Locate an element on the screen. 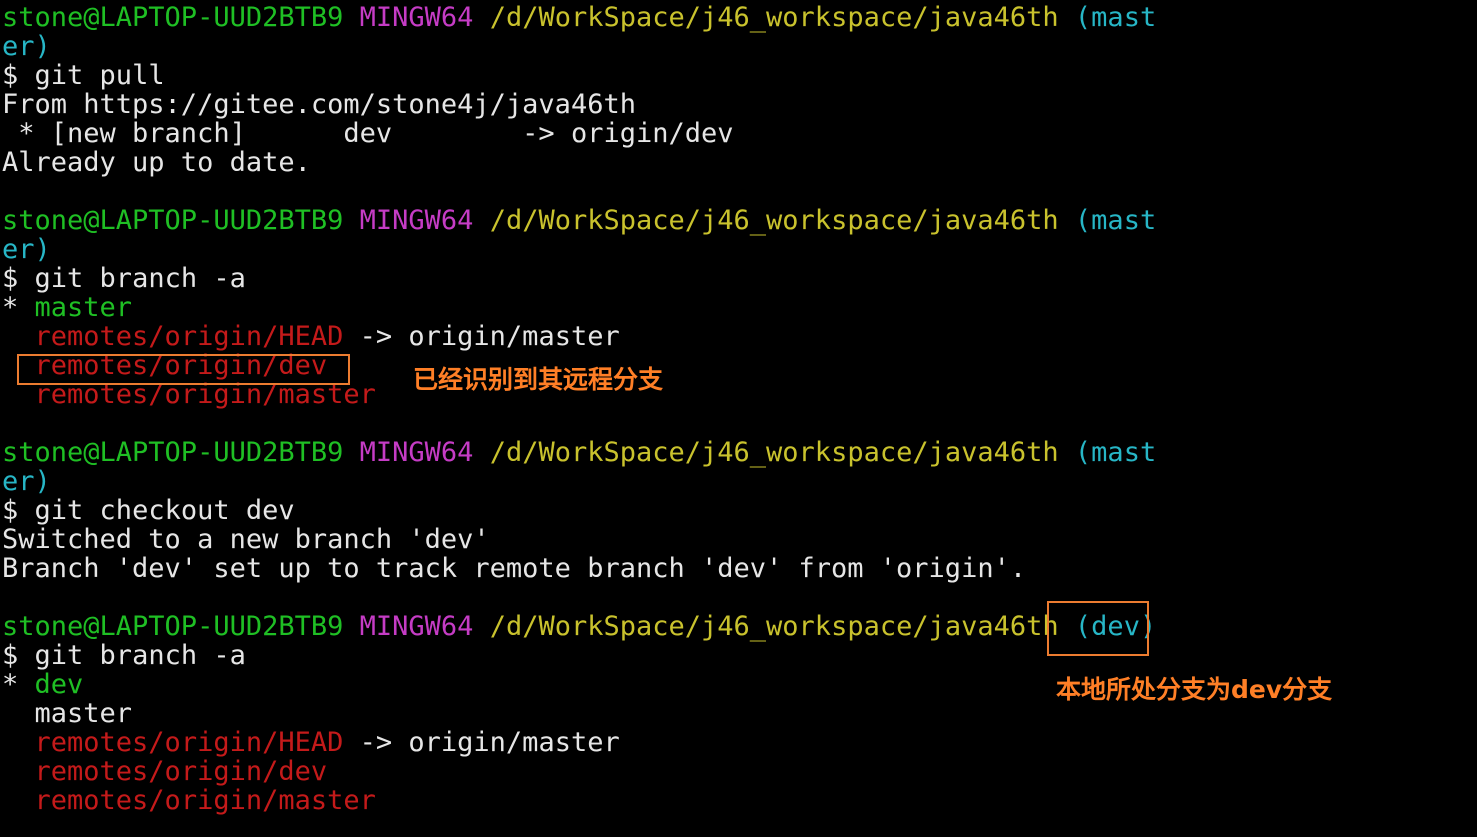  output-line: Switched to a new branch 'dev' is located at coordinates (246, 539).